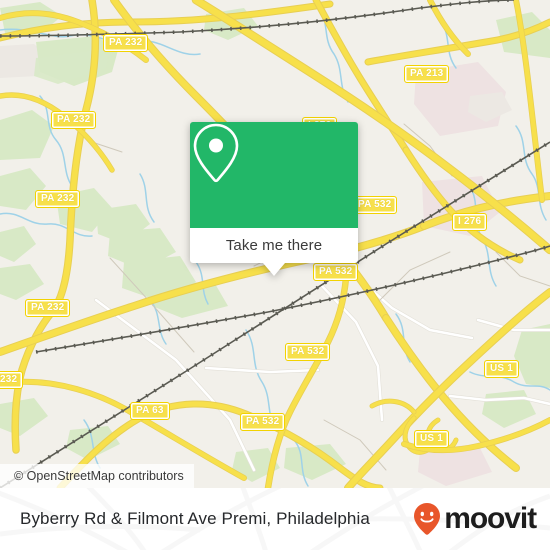 Image resolution: width=550 pixels, height=550 pixels. What do you see at coordinates (12, 380) in the screenshot?
I see `road-shield: 232` at bounding box center [12, 380].